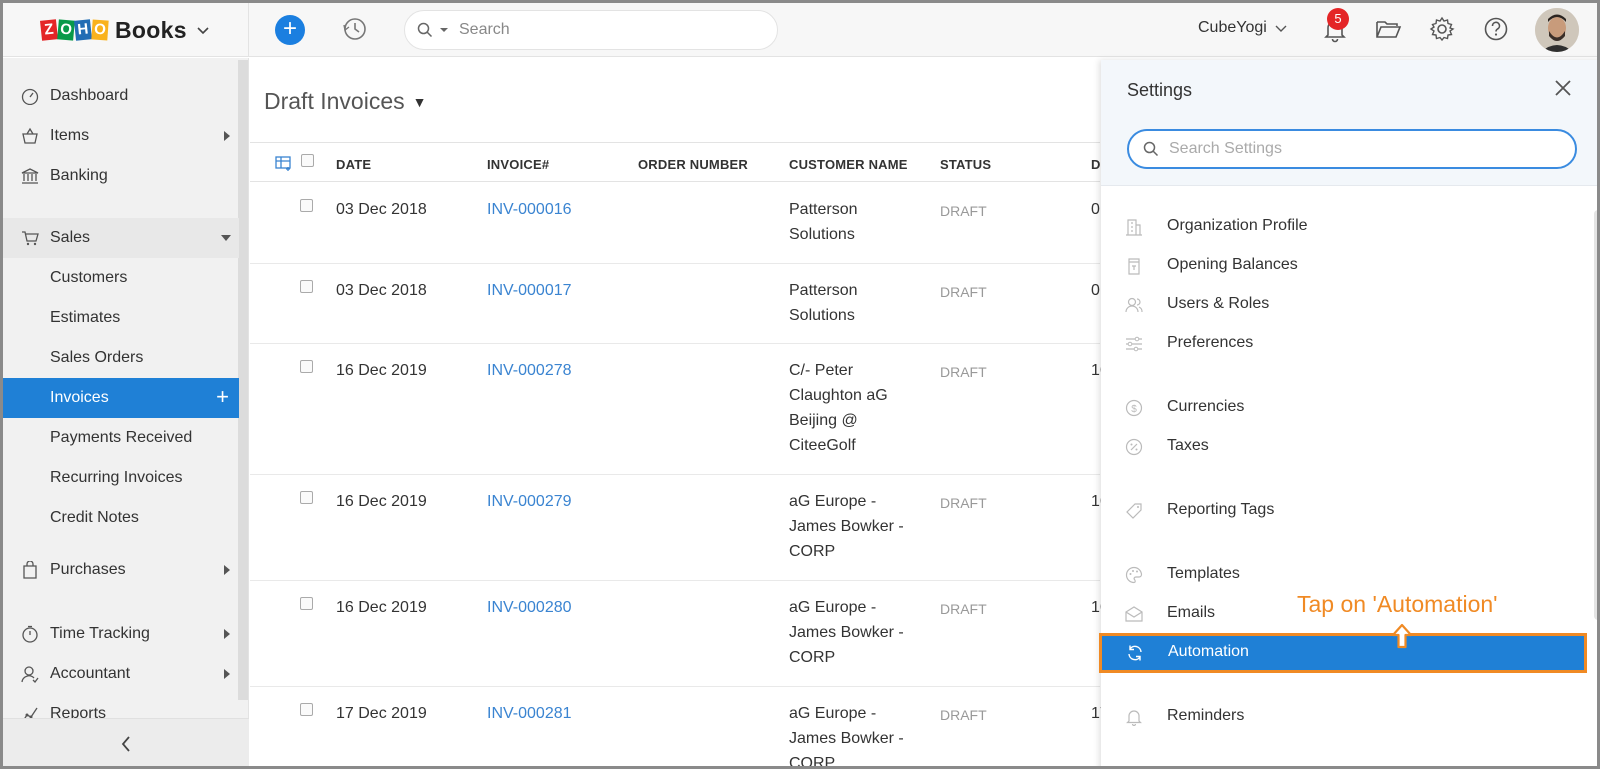  I want to click on column-header-order-number: ORDER NUMBER, so click(693, 164).